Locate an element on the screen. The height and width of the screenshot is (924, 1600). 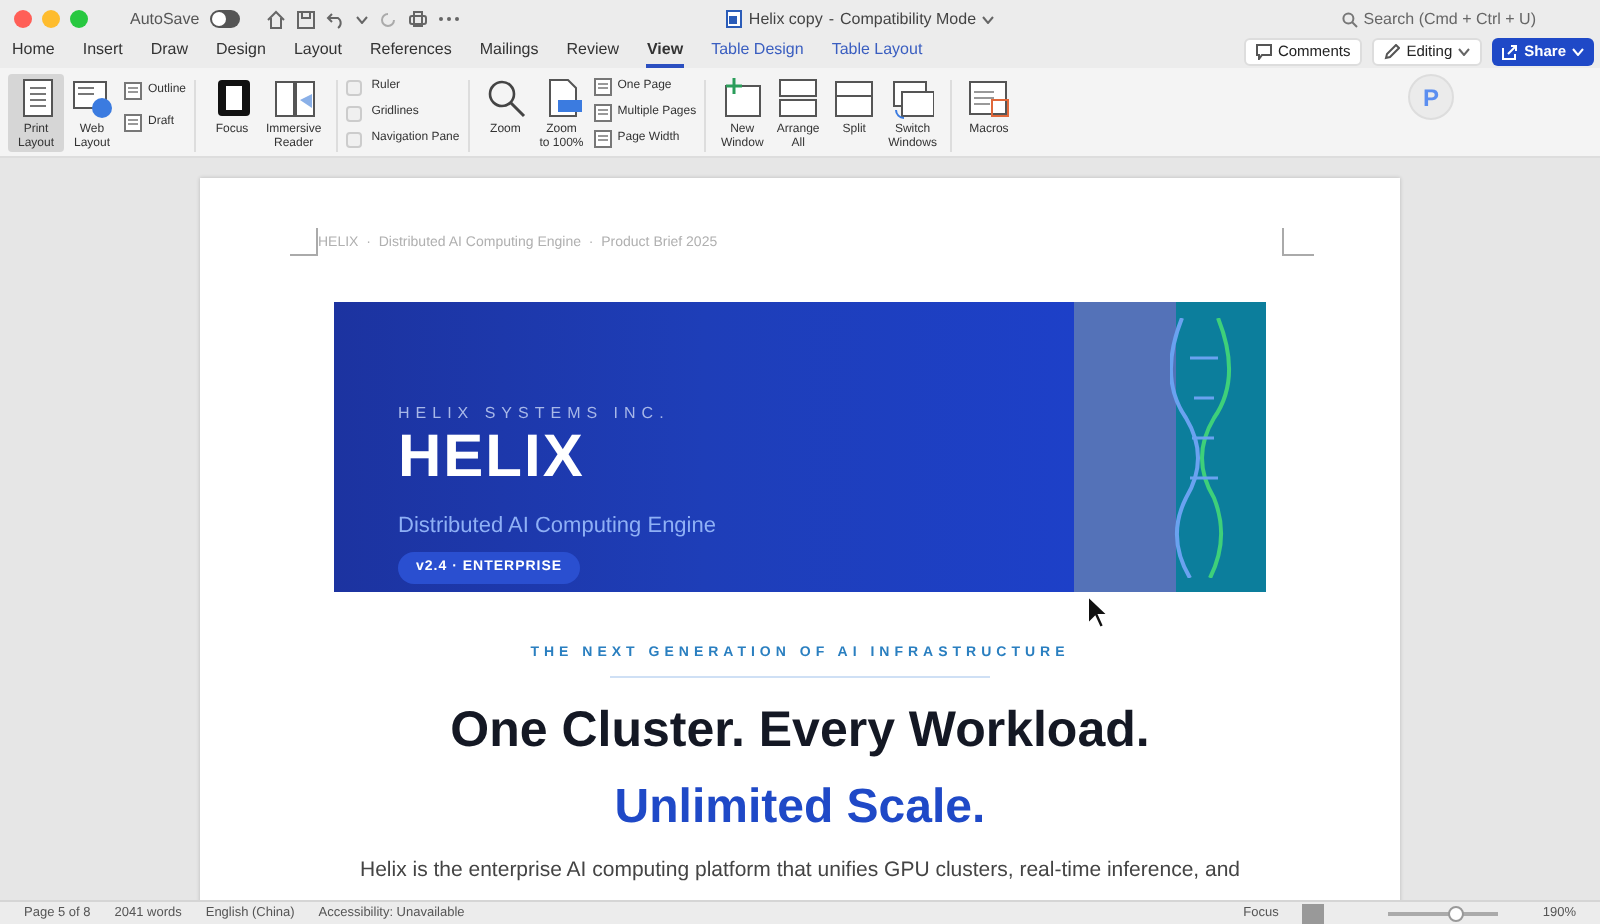
book-icon is located at coordinates (293, 98).